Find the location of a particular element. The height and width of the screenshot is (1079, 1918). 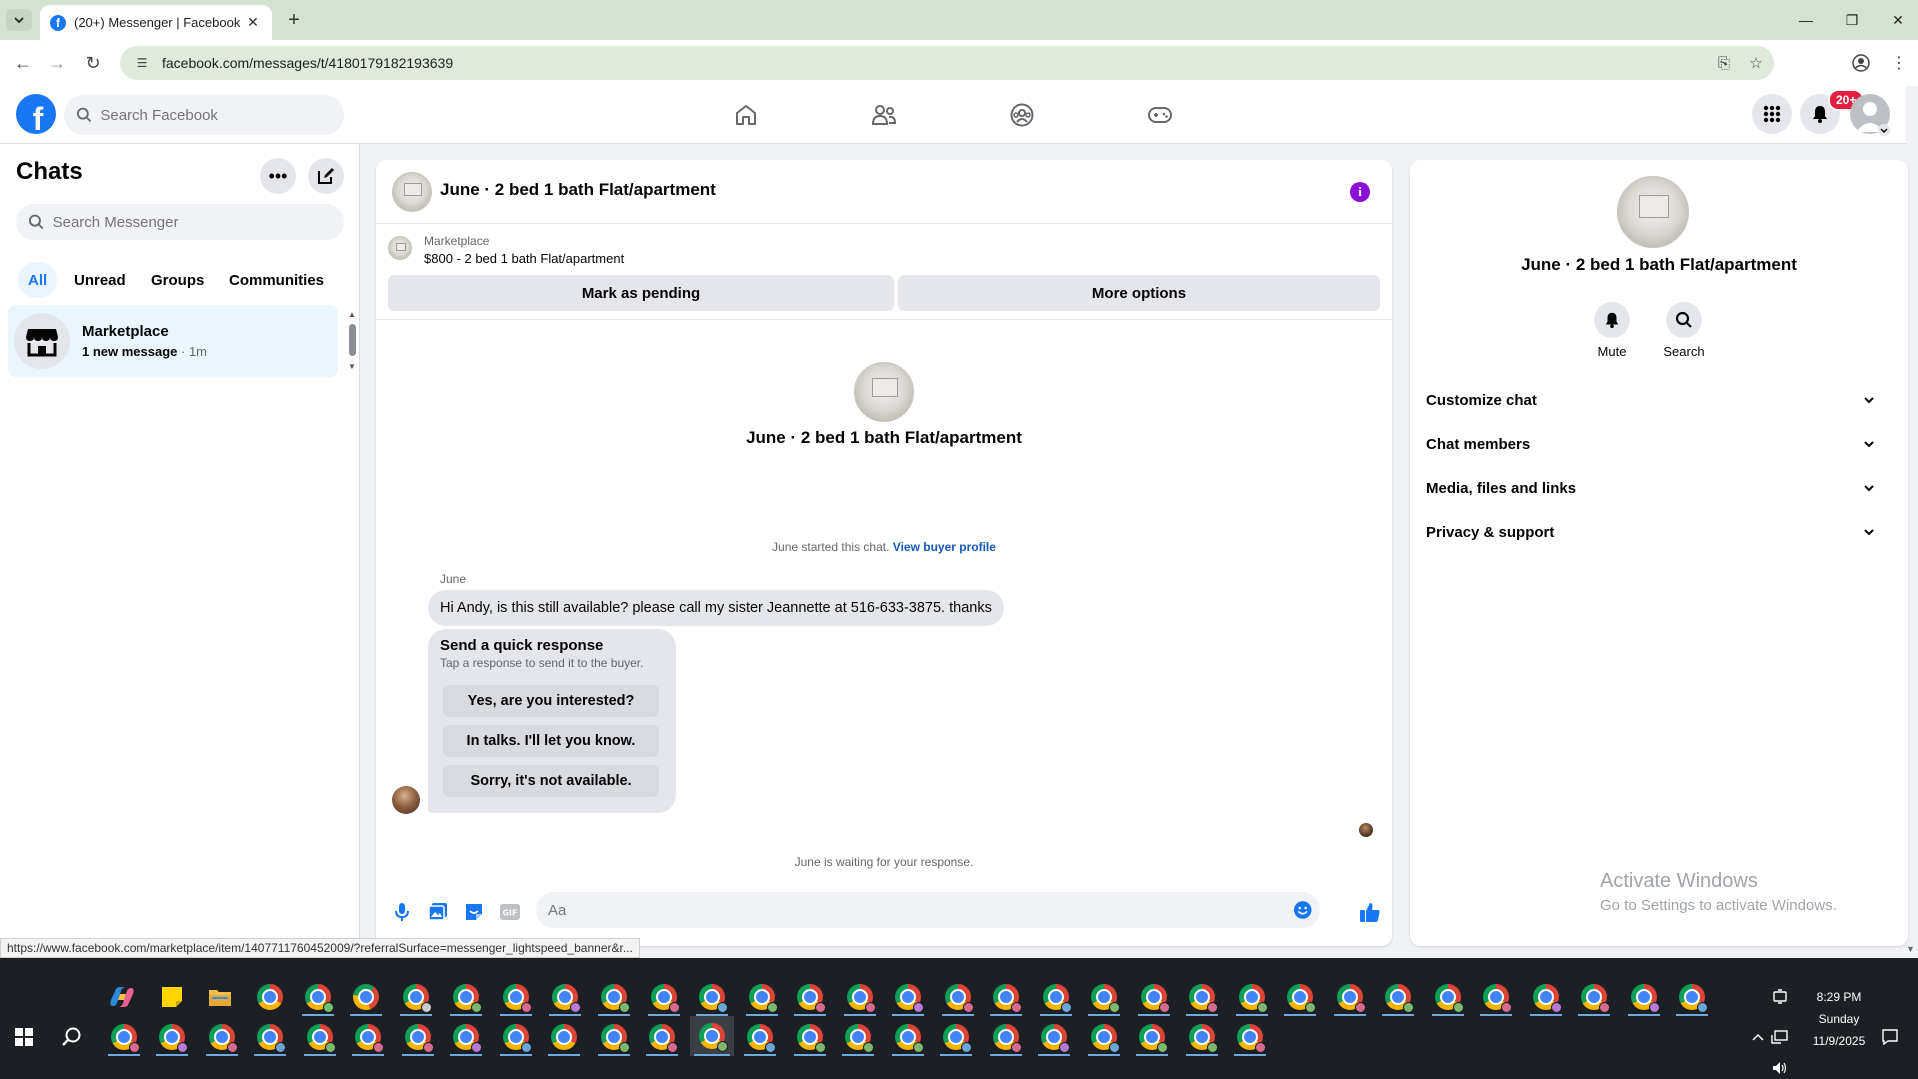

conversation-info-icon: i is located at coordinates (1360, 192).